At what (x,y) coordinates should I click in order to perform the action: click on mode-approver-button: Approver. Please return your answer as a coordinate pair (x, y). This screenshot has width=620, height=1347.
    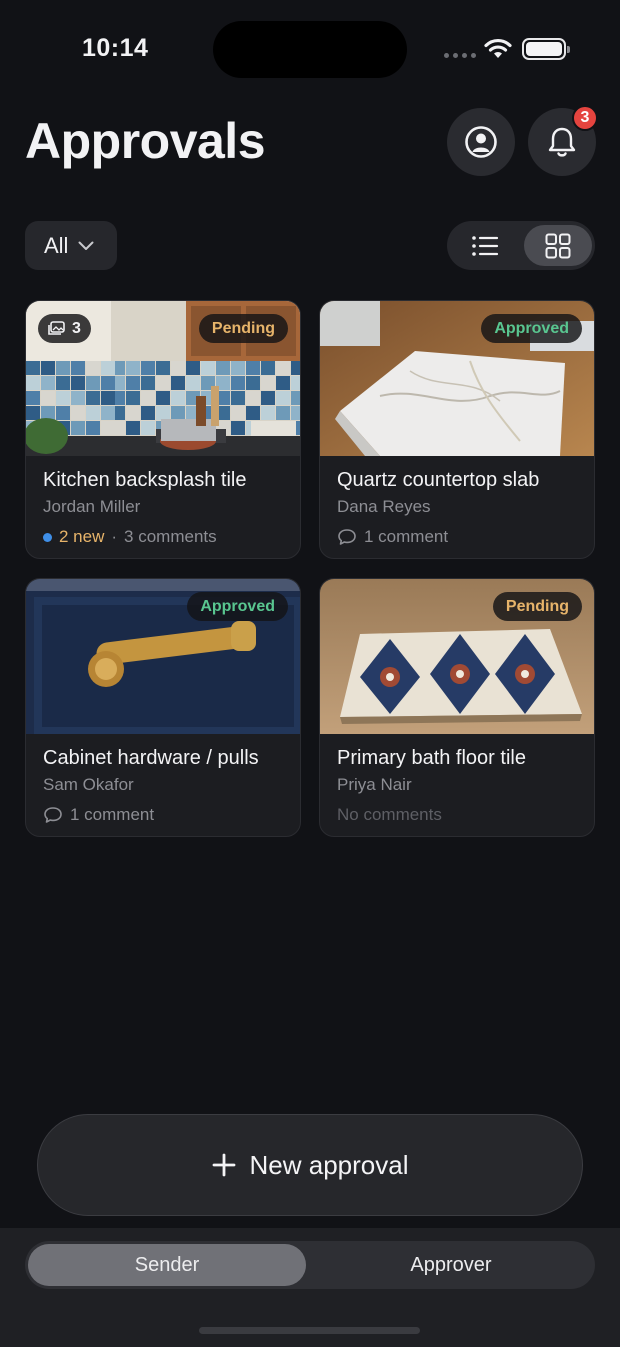
    Looking at the image, I should click on (451, 1265).